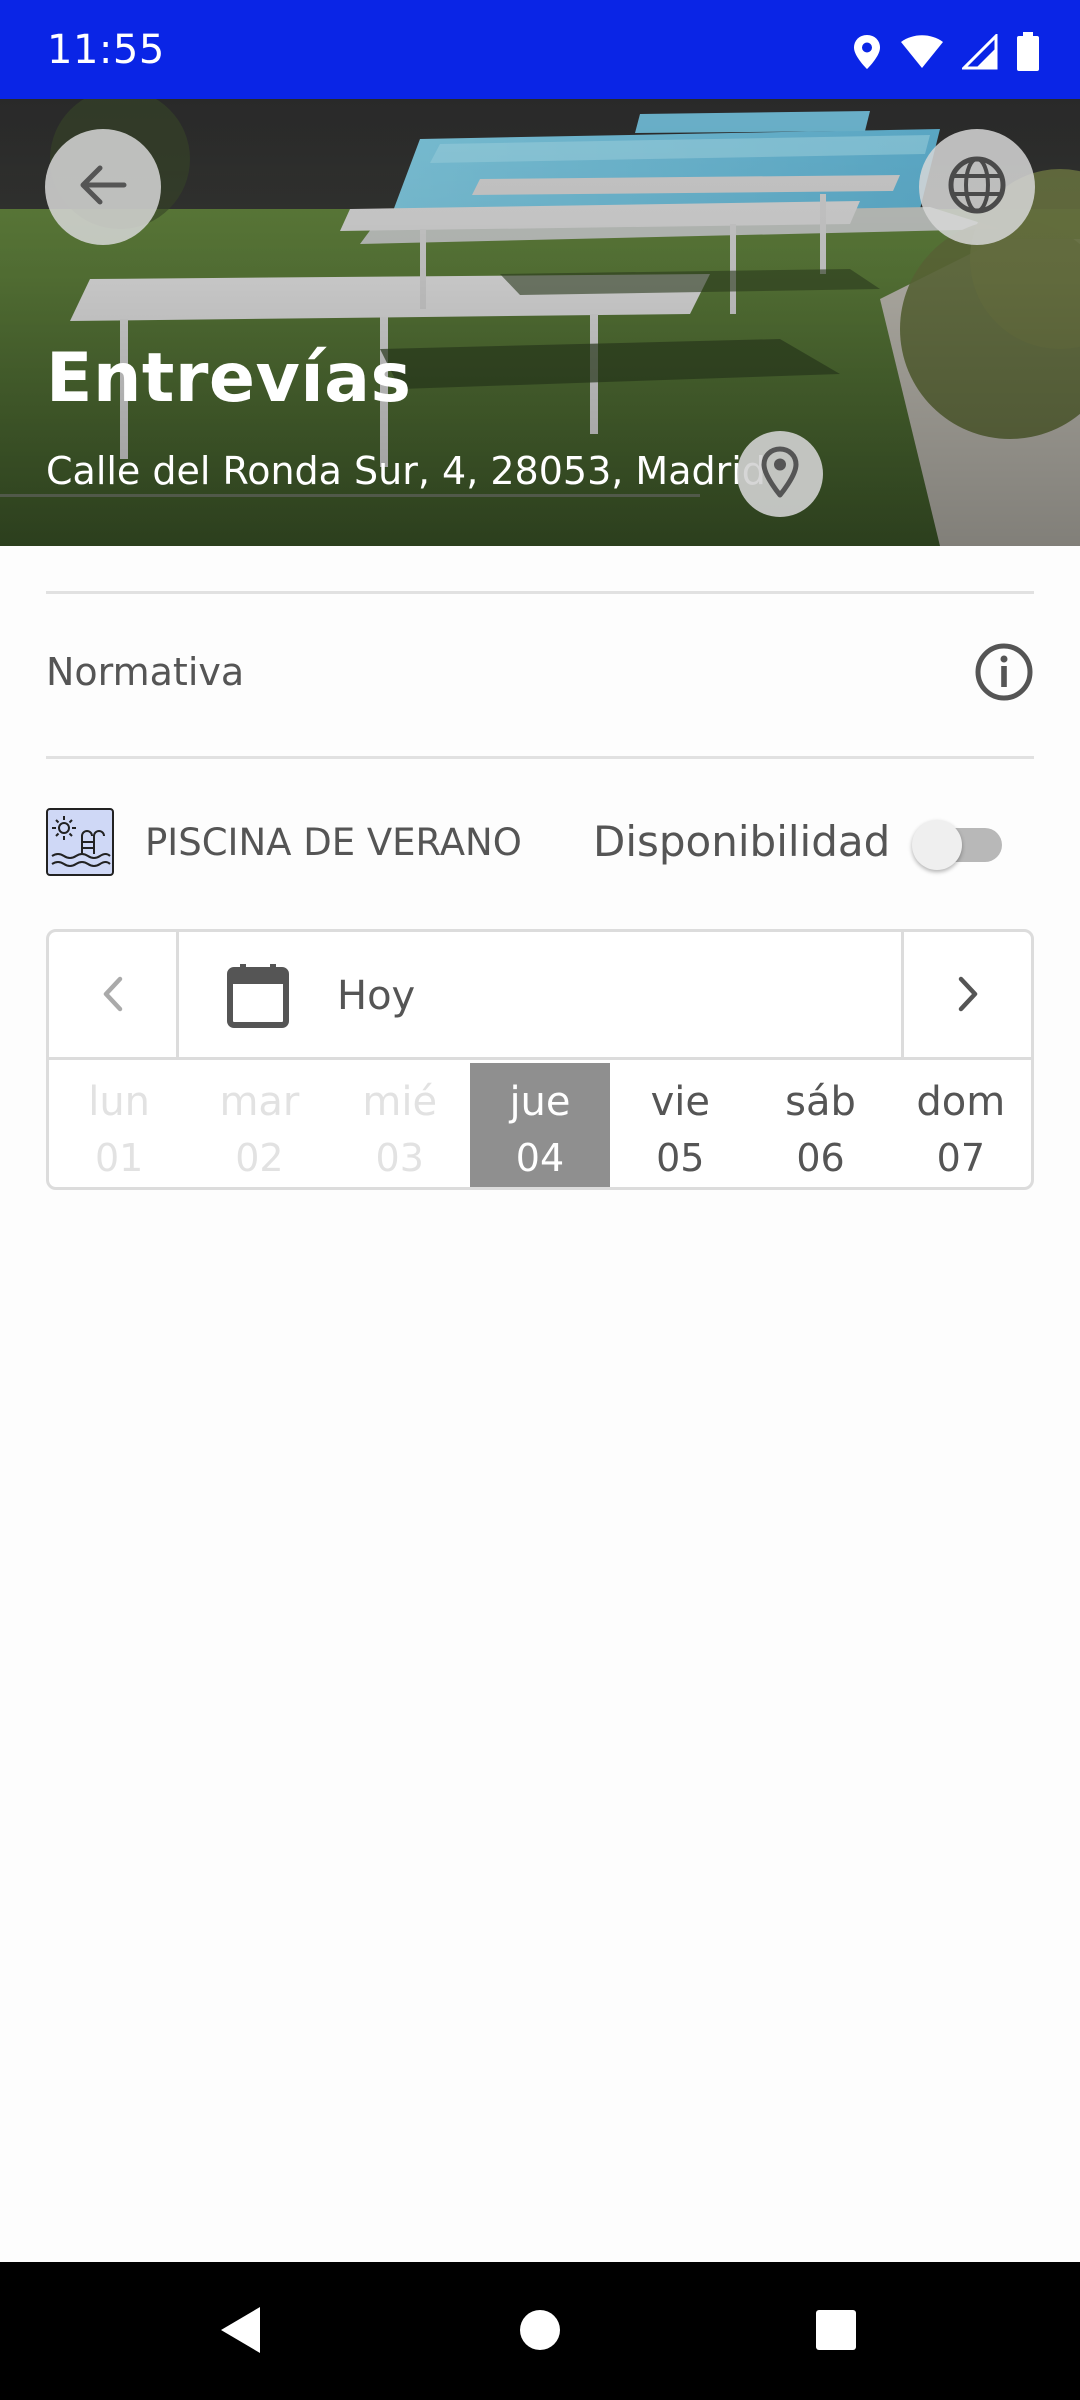 The height and width of the screenshot is (2400, 1080). I want to click on info-icon, so click(1004, 674).